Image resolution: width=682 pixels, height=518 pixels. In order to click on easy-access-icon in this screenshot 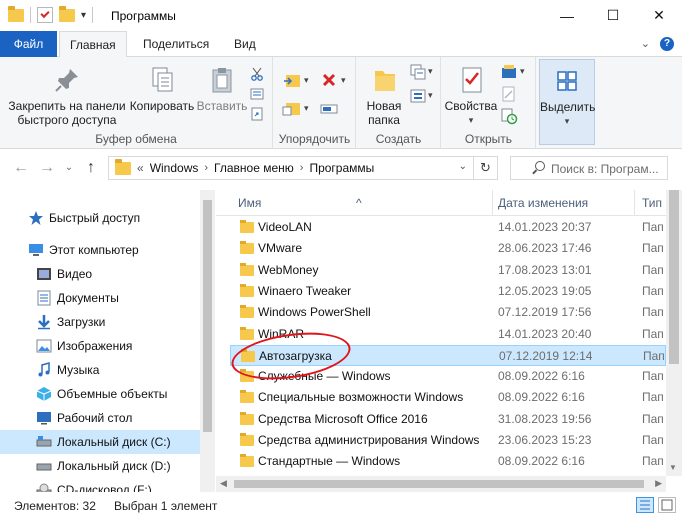, I will do `click(418, 96)`.